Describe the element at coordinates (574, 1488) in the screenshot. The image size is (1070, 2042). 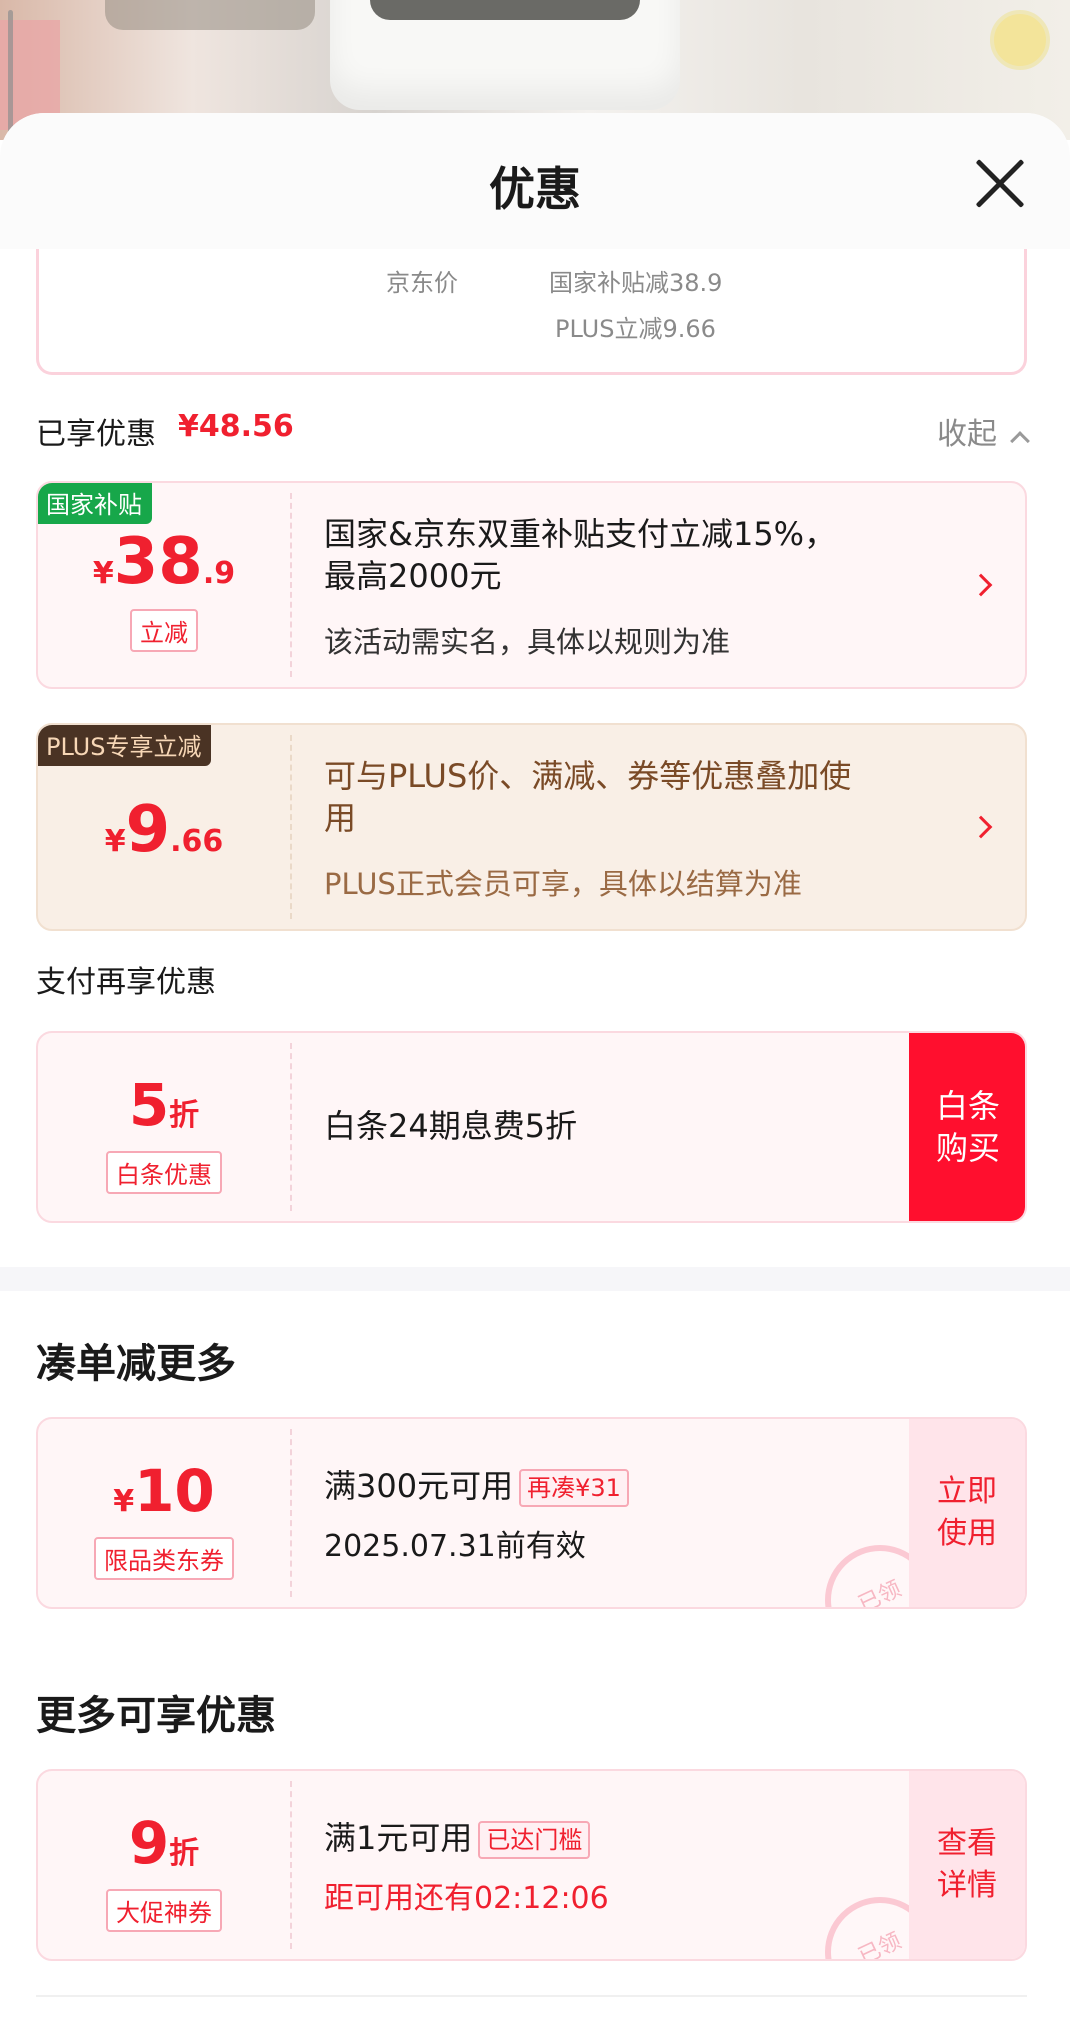
I see `add-more-badge: 再凑¥31` at that location.